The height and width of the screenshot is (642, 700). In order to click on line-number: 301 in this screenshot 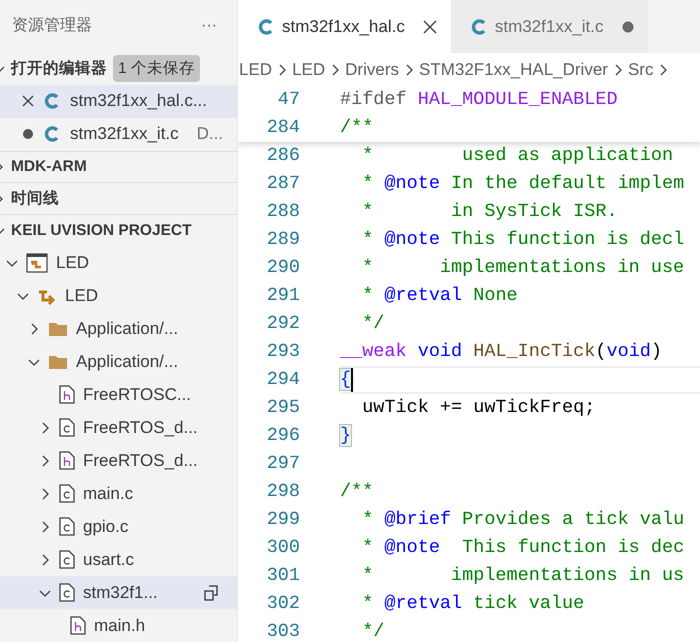, I will do `click(283, 576)`.